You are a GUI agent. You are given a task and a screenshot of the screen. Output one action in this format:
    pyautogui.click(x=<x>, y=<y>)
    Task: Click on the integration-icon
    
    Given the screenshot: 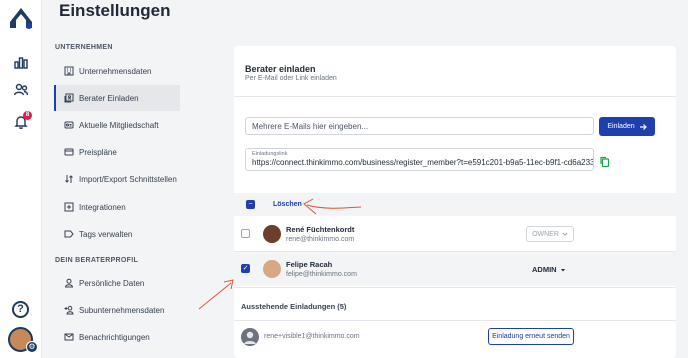 What is the action you would take?
    pyautogui.click(x=69, y=207)
    